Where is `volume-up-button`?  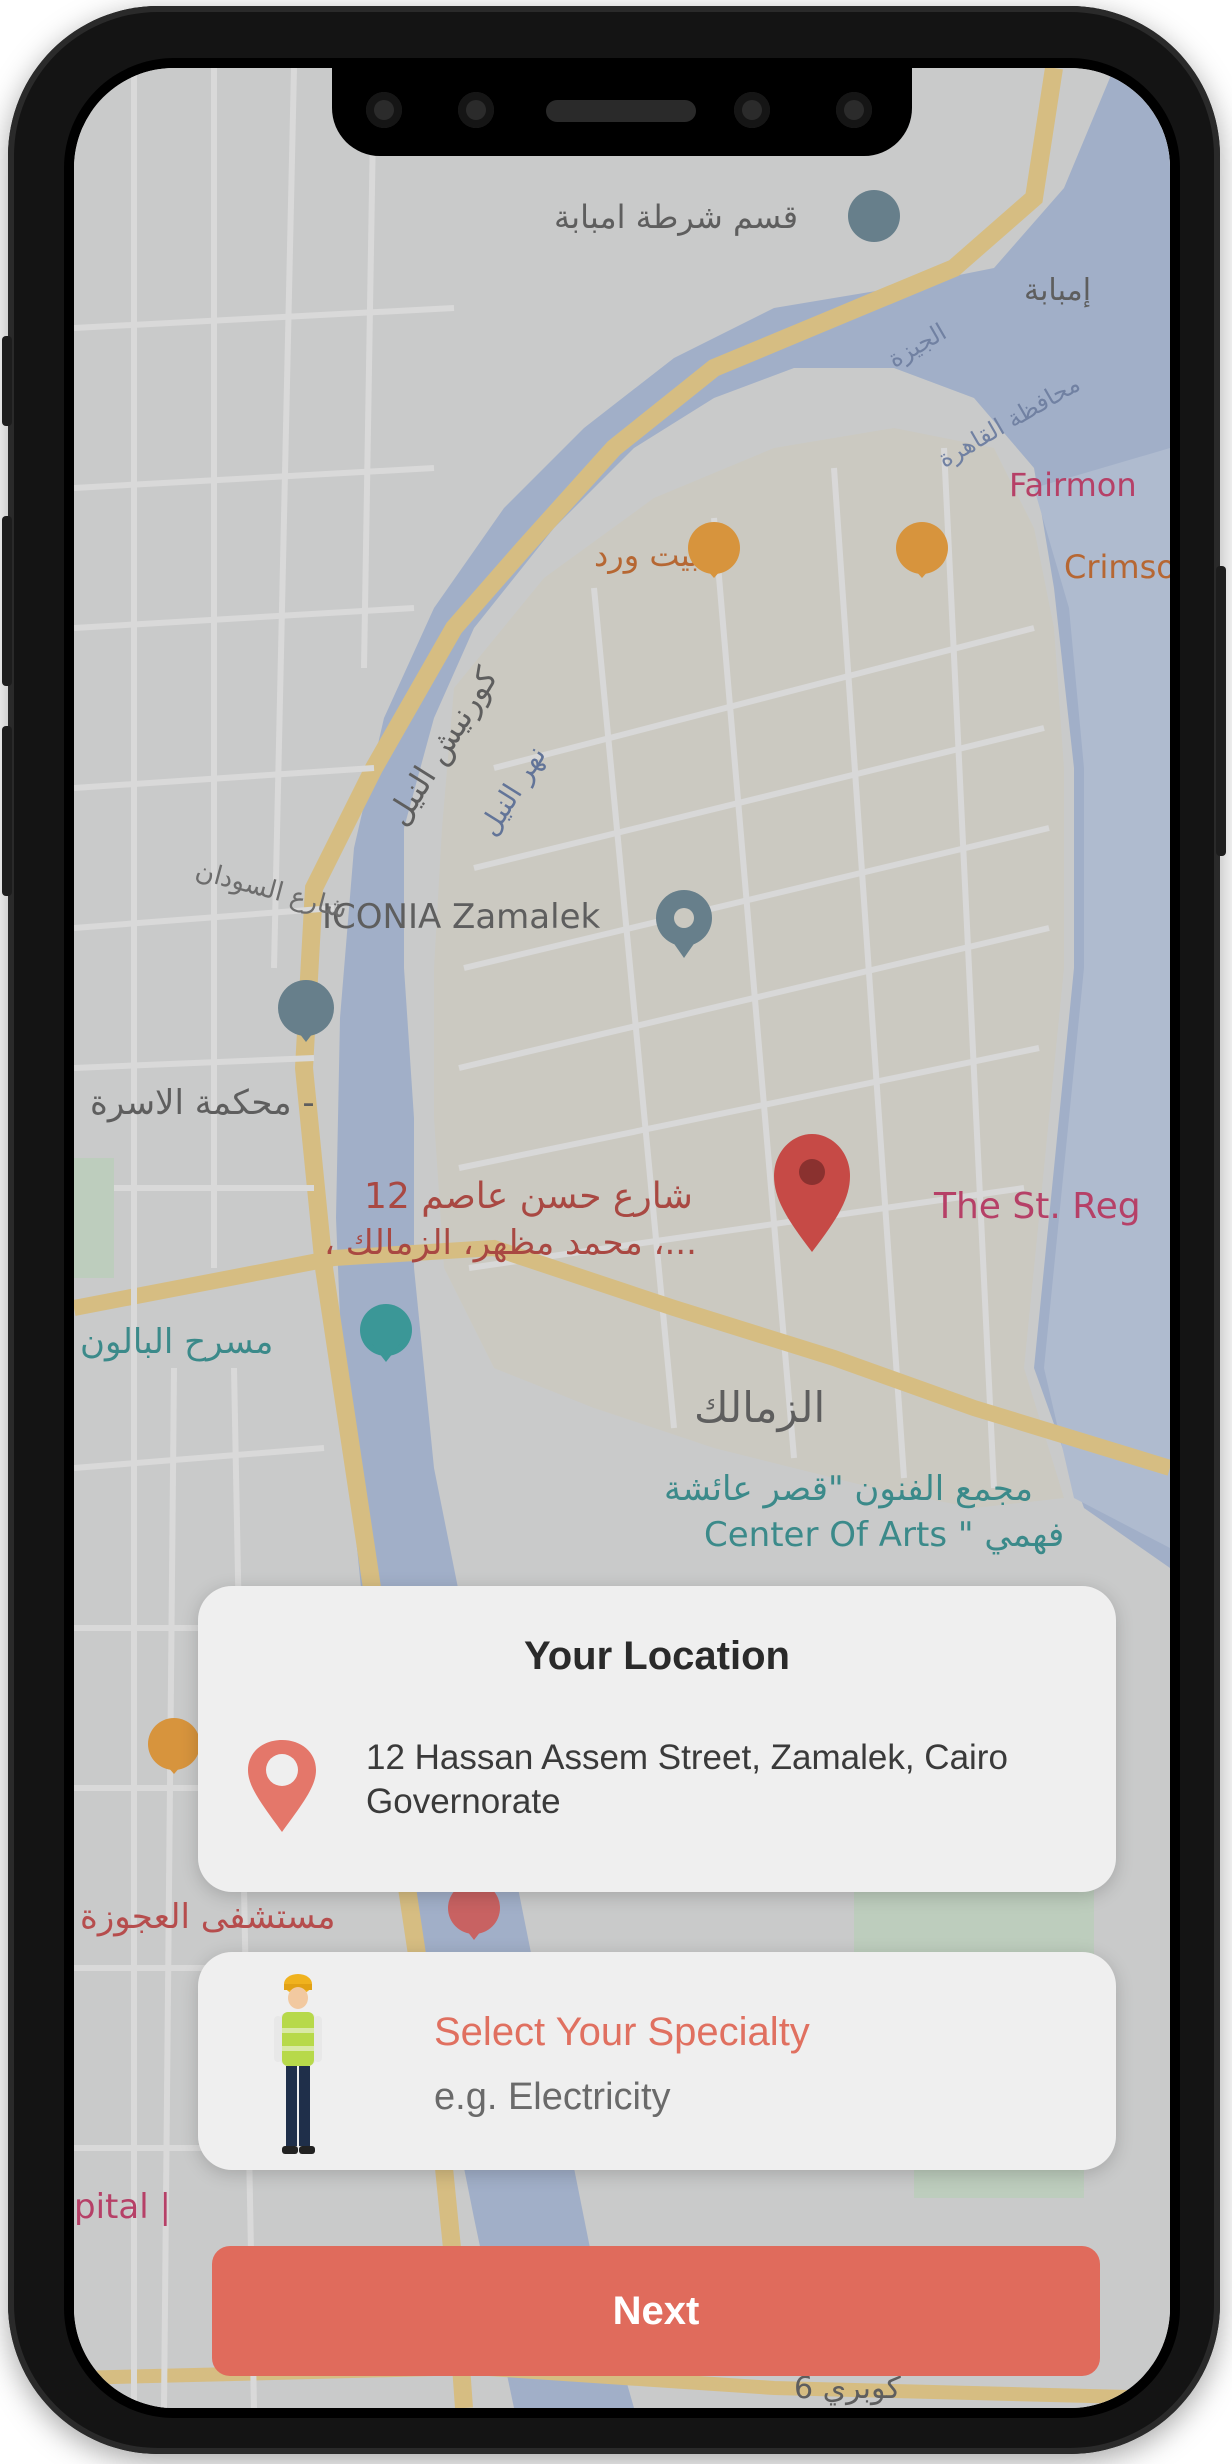 volume-up-button is located at coordinates (7, 601).